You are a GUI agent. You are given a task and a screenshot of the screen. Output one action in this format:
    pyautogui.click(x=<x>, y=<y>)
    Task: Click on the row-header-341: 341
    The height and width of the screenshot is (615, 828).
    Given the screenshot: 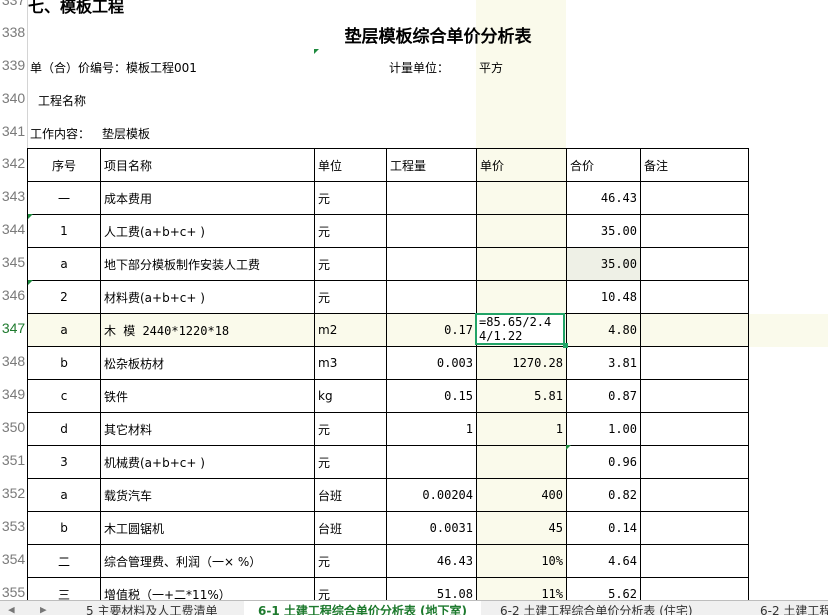 What is the action you would take?
    pyautogui.click(x=13, y=134)
    